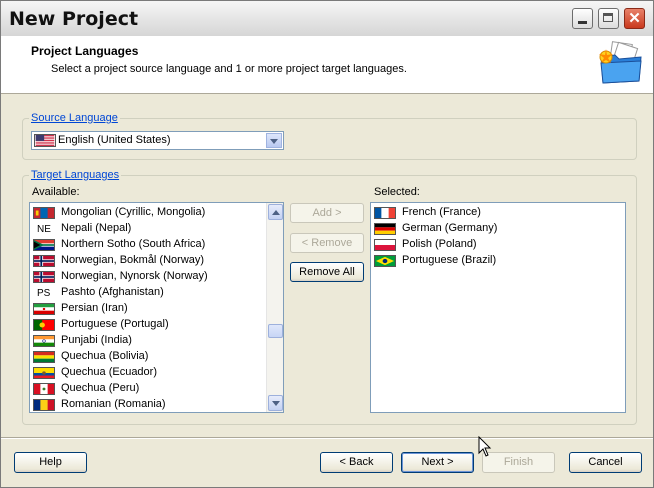 Image resolution: width=654 pixels, height=488 pixels. I want to click on available-language-label: Pashto (Afghanistan), so click(112, 292).